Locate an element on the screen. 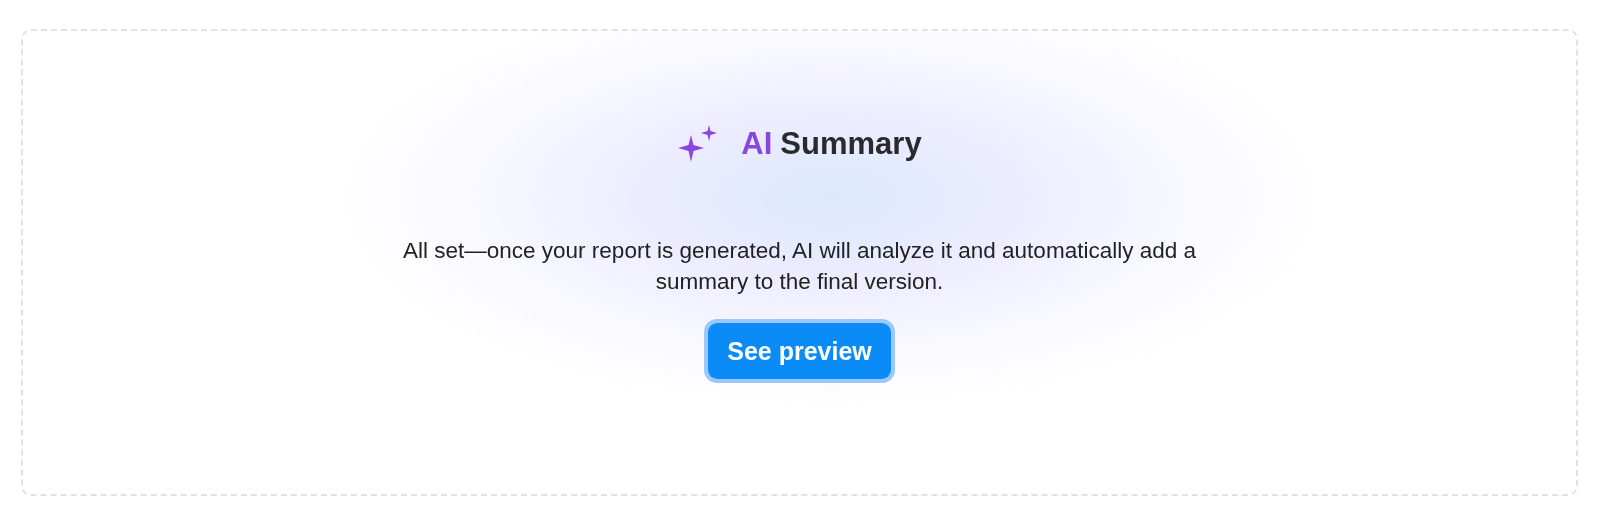 This screenshot has height=524, width=1600. message-text: All set—once your report is generated, AI will analyze it and automatically add a summary to the final version. is located at coordinates (799, 266).